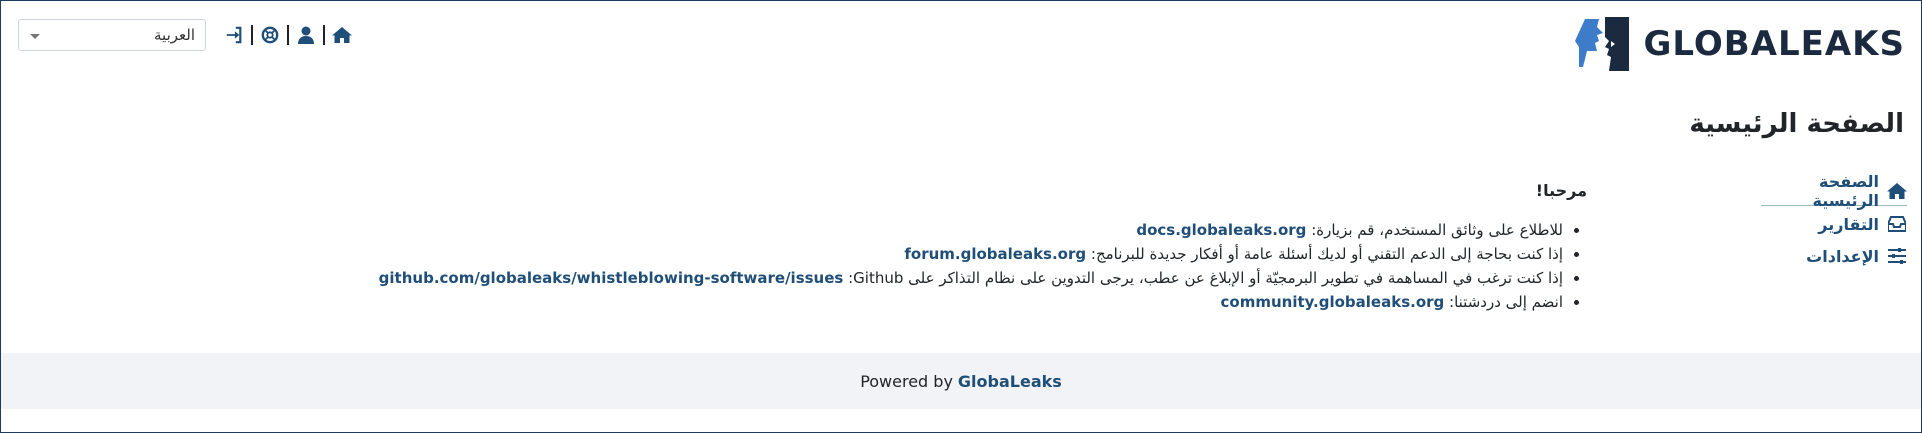 This screenshot has width=1922, height=433. Describe the element at coordinates (174, 35) in the screenshot. I see `language-select-value: العربية` at that location.